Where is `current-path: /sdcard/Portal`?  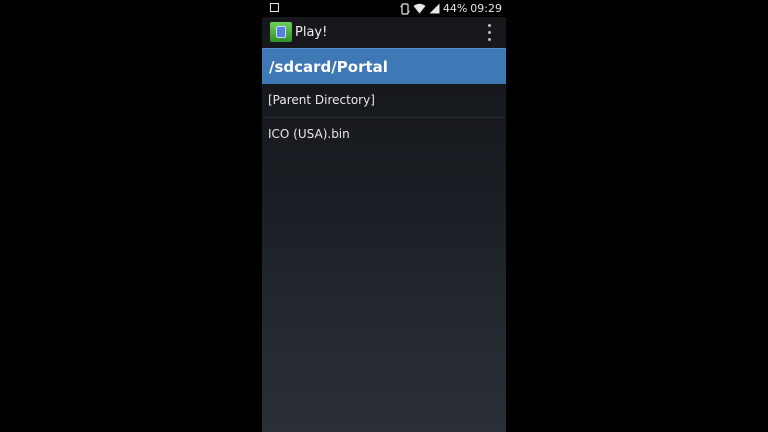 current-path: /sdcard/Portal is located at coordinates (328, 67).